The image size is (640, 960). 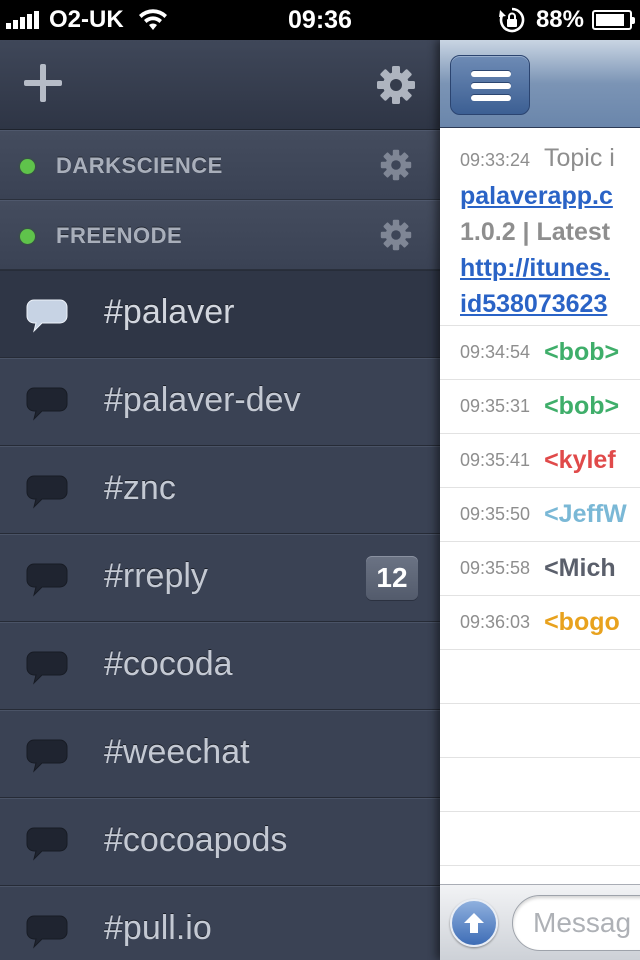 I want to click on network-label: DARKSCIENCE, so click(x=139, y=165).